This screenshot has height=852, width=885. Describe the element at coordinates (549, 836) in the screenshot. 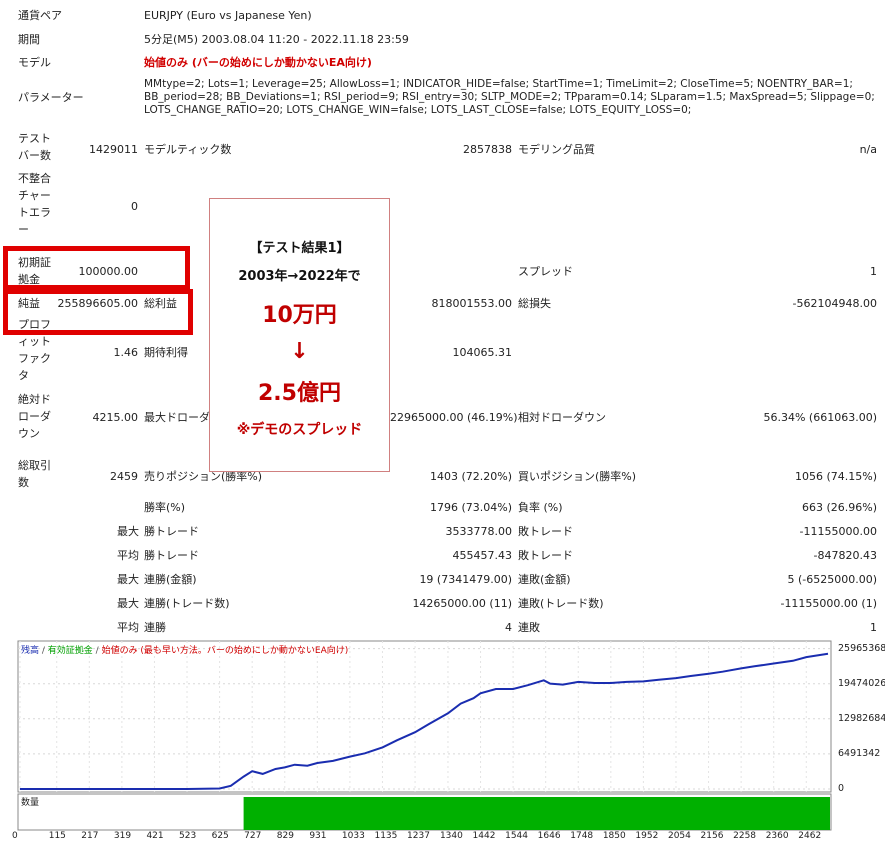

I see `x-tick-label: 1646` at that location.